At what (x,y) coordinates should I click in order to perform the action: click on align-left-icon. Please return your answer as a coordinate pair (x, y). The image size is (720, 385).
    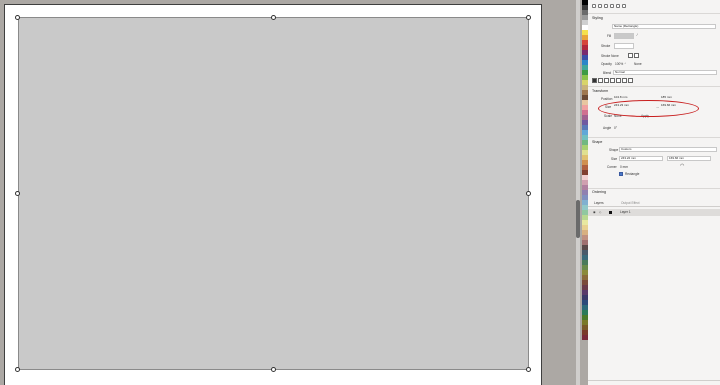
    Looking at the image, I should click on (594, 80).